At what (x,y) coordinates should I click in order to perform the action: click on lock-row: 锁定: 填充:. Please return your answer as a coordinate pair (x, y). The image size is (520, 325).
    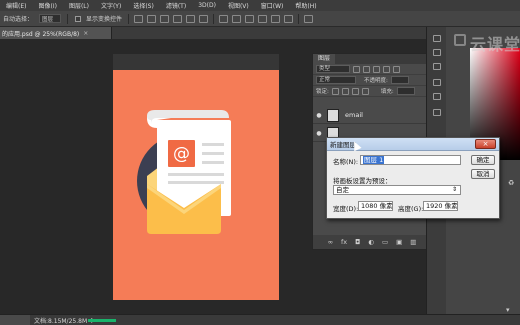
    Looking at the image, I should click on (372, 91).